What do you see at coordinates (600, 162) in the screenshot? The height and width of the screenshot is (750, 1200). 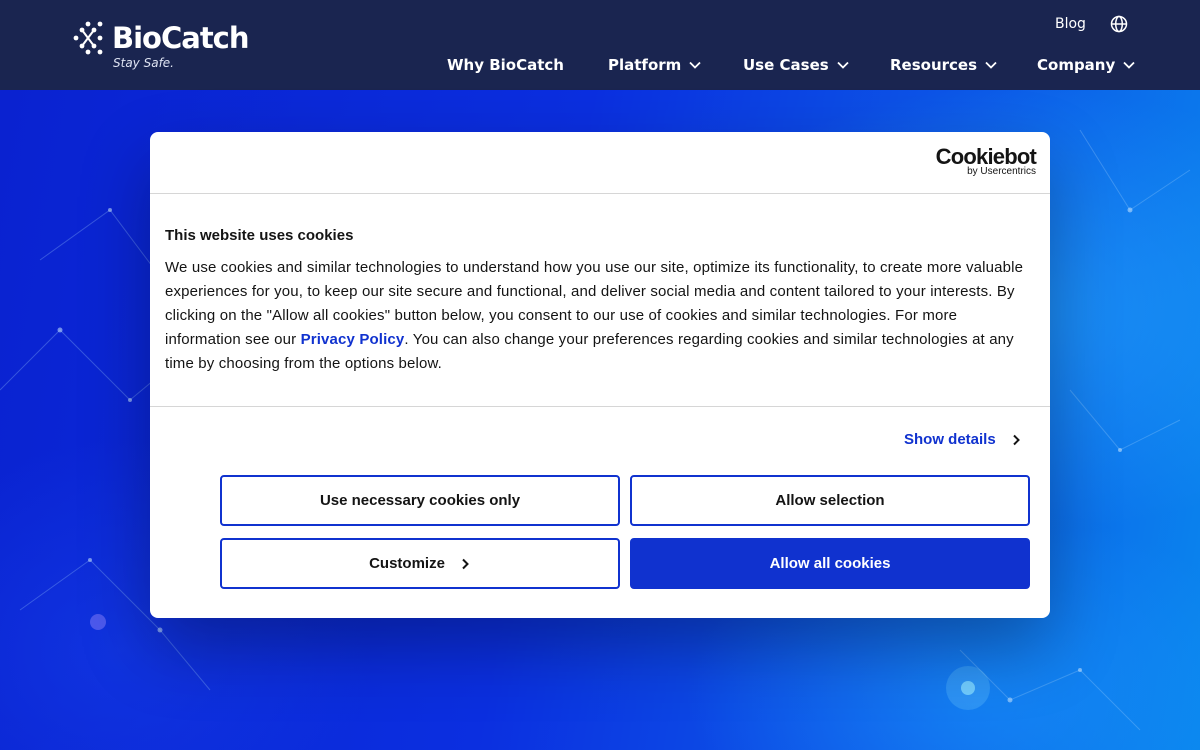 I see `dialog-header: Cookiebot by Usercentrics` at bounding box center [600, 162].